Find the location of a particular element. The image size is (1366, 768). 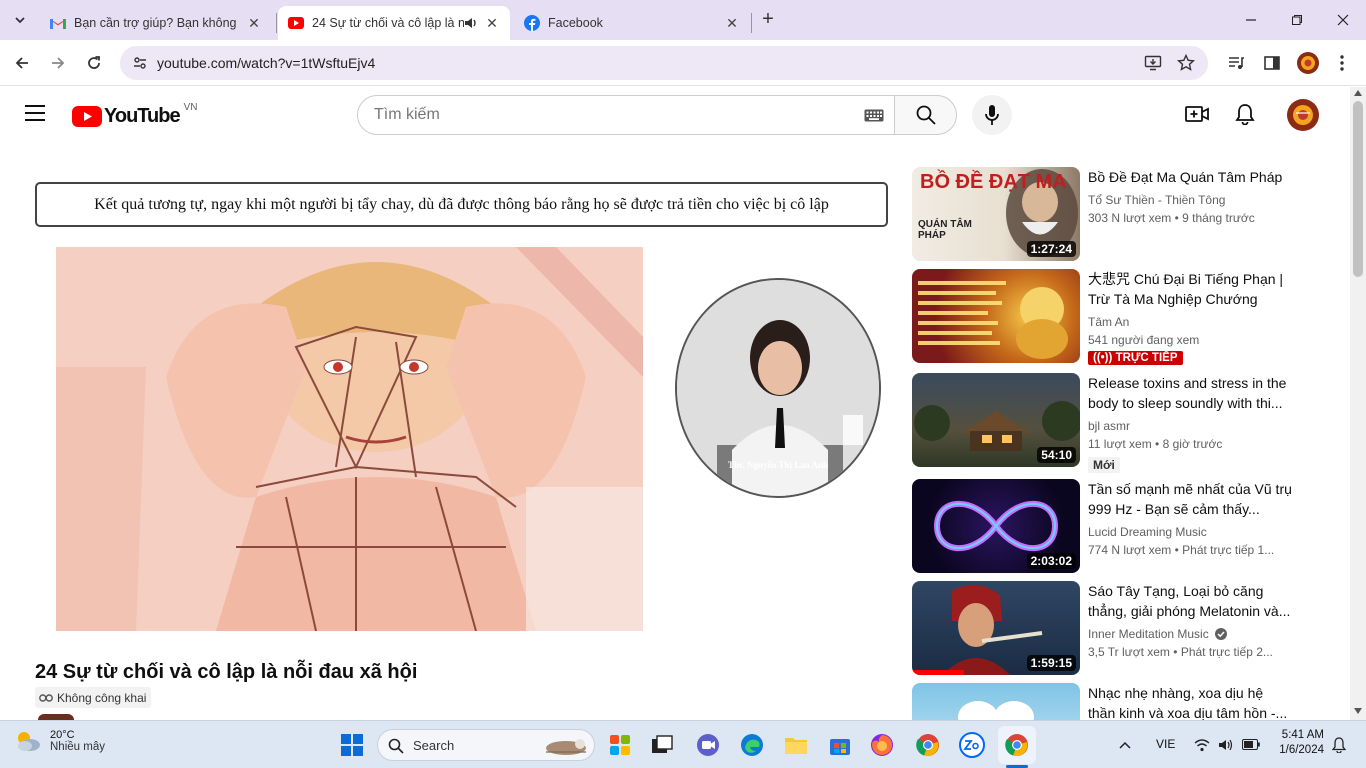

video-duration: 54:10 is located at coordinates (1056, 455).